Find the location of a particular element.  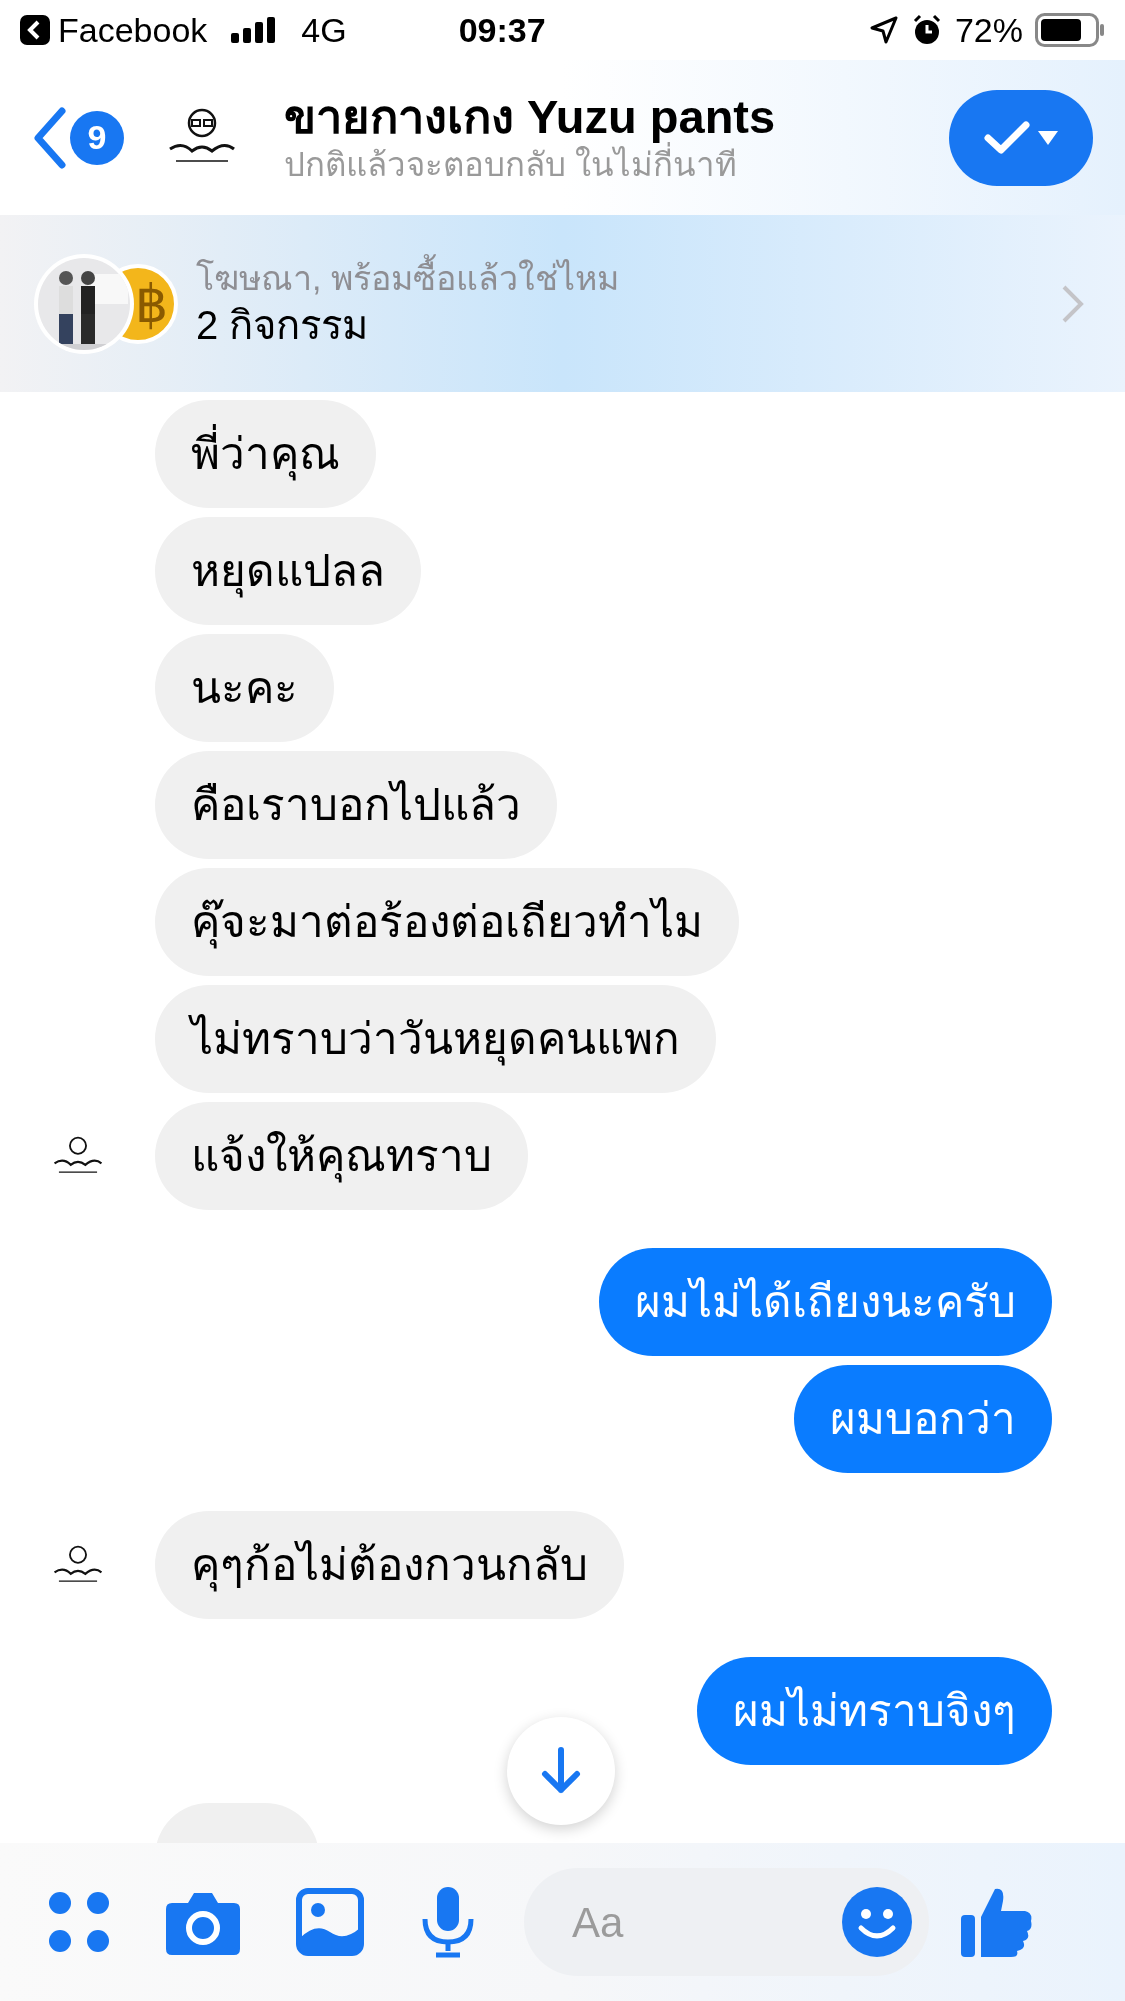

battery-icon is located at coordinates (1070, 30).